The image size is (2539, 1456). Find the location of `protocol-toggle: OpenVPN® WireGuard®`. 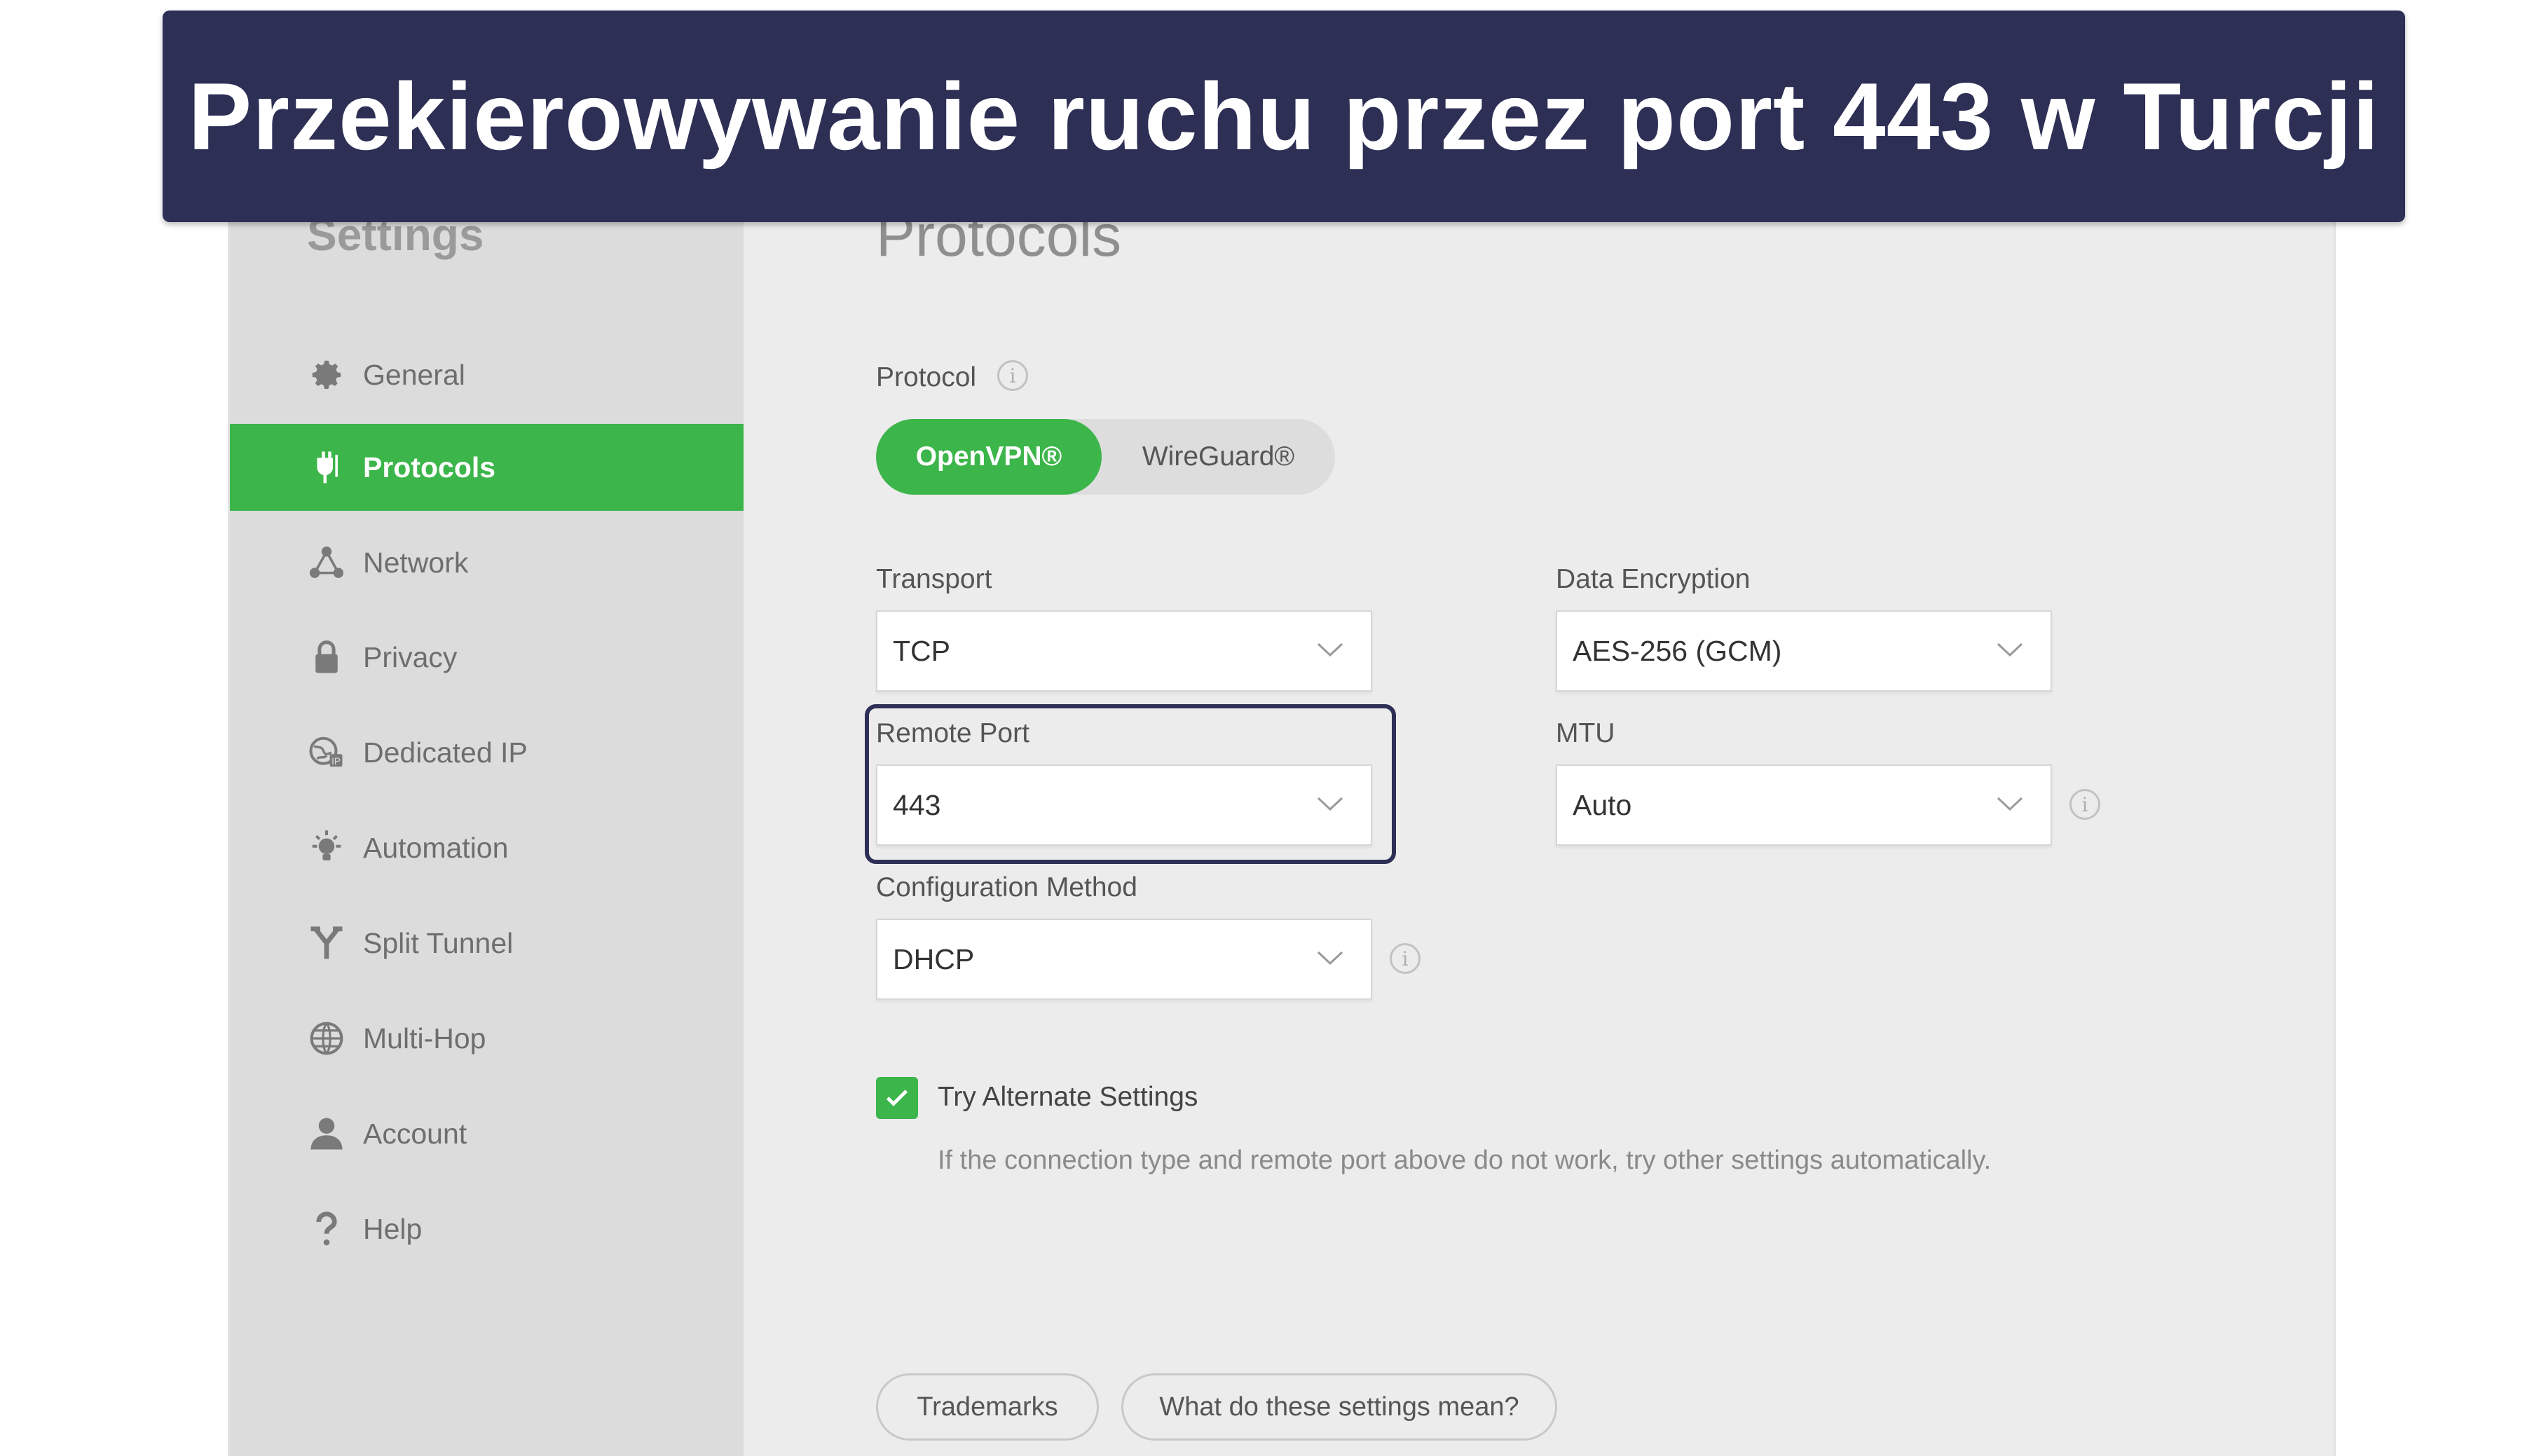

protocol-toggle: OpenVPN® WireGuard® is located at coordinates (1105, 457).